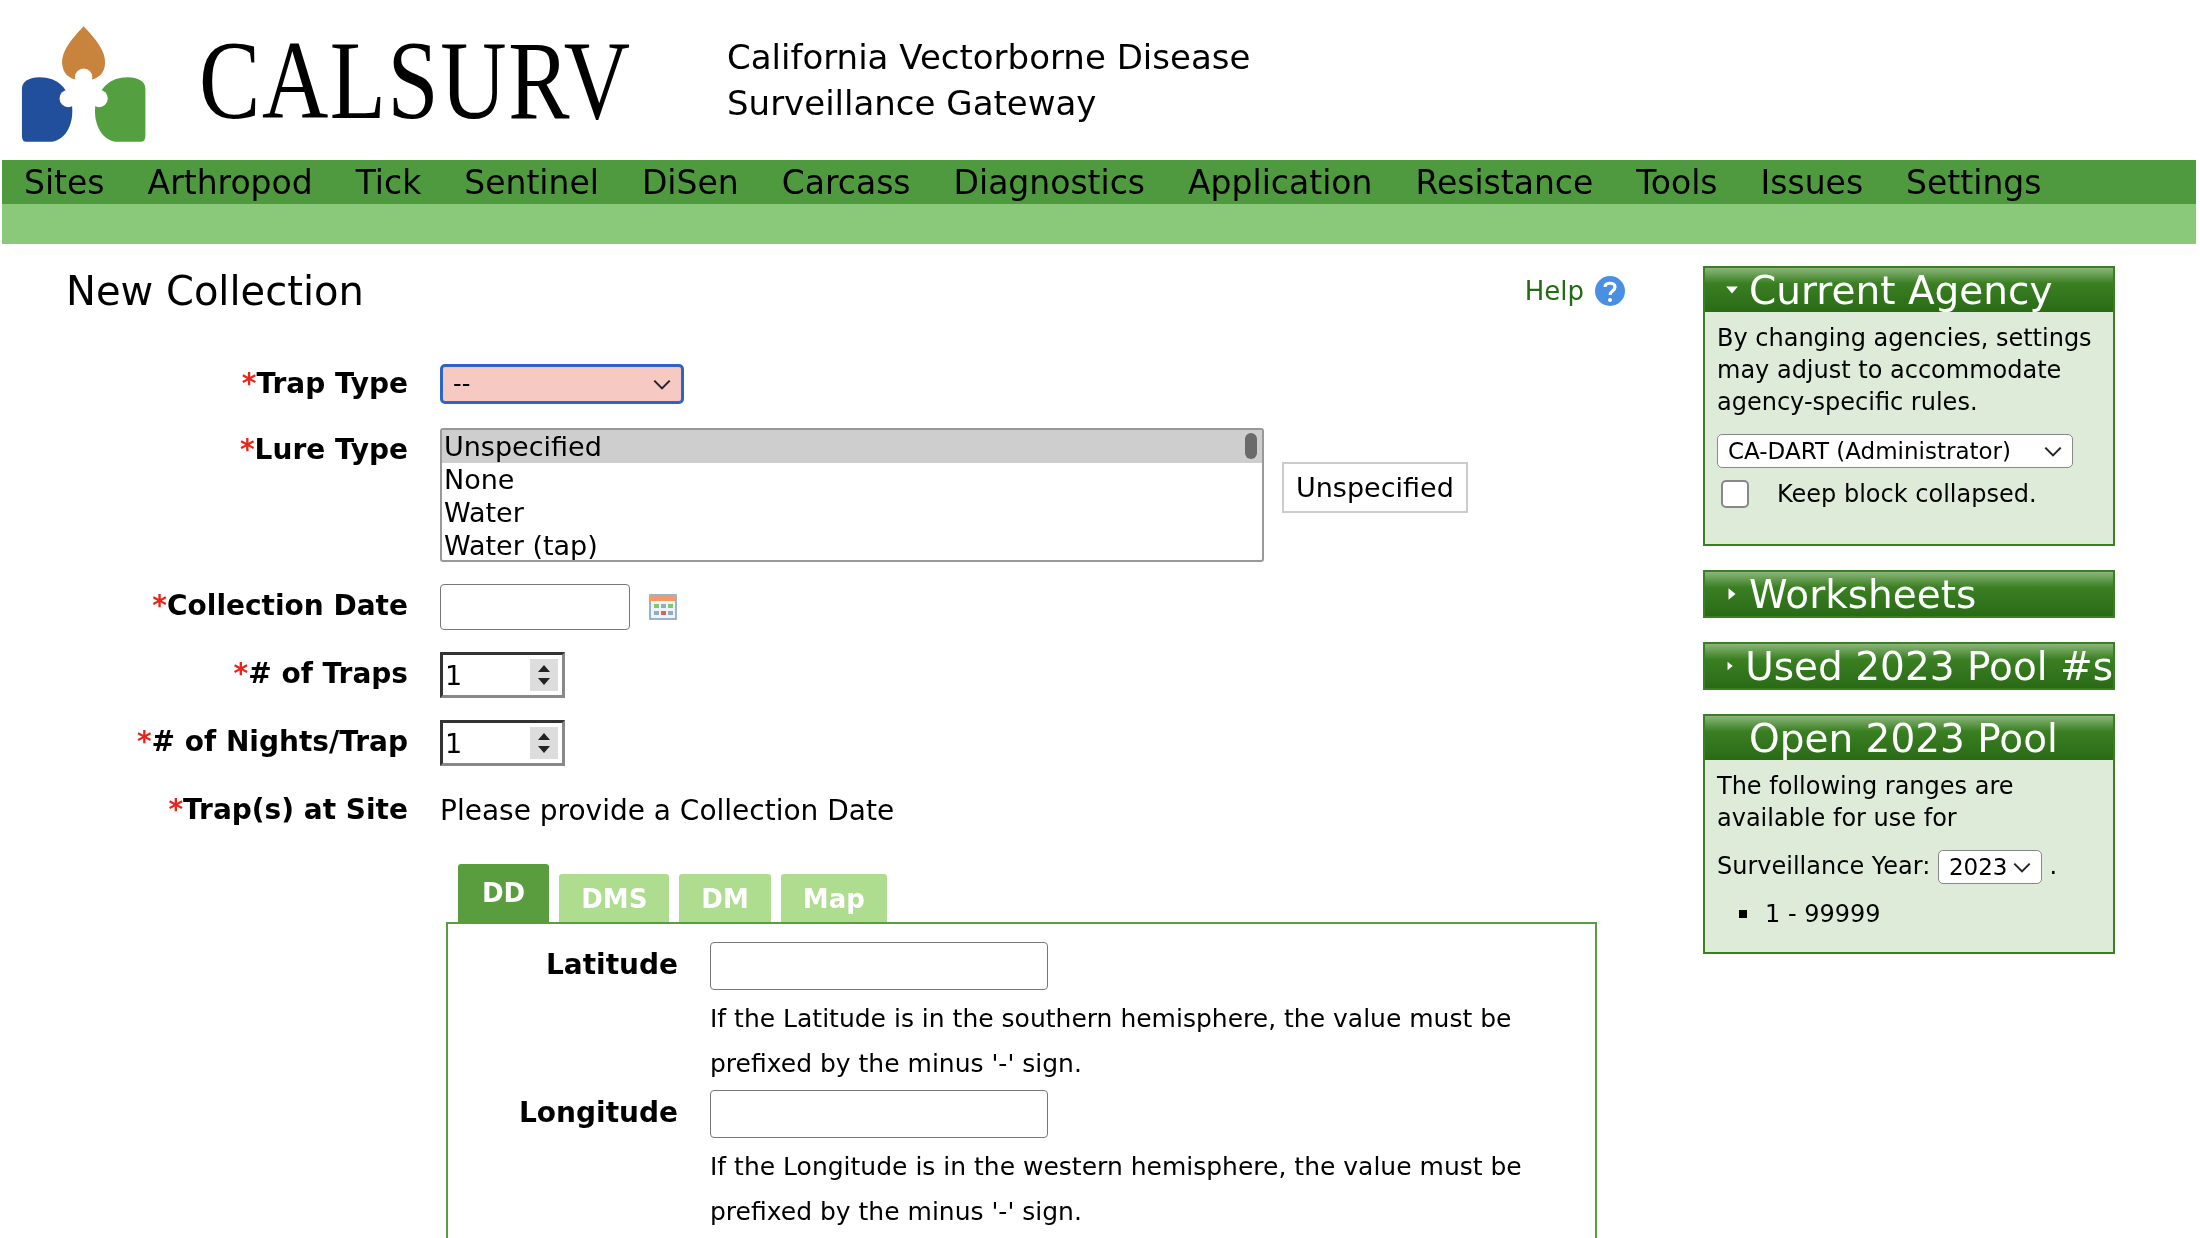  What do you see at coordinates (535, 607) in the screenshot?
I see `collection-date-field` at bounding box center [535, 607].